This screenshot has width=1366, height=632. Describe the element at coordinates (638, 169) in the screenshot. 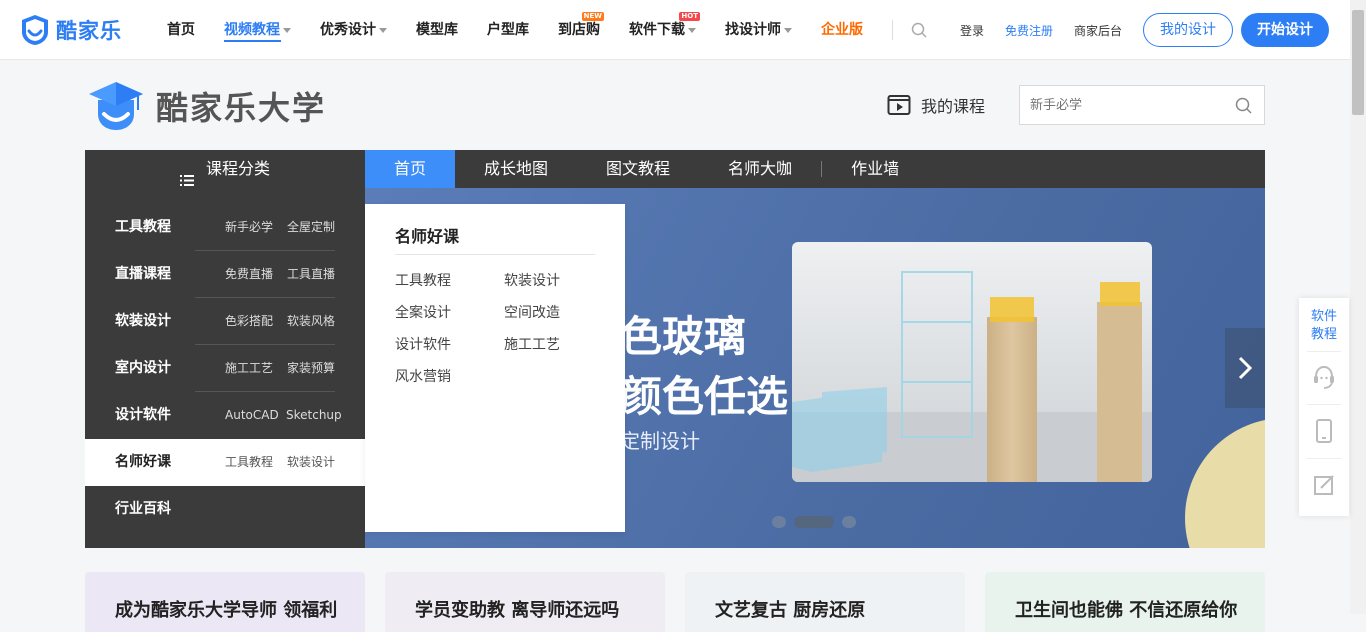

I see `tab-graphic-tutorials: 图文教程` at that location.